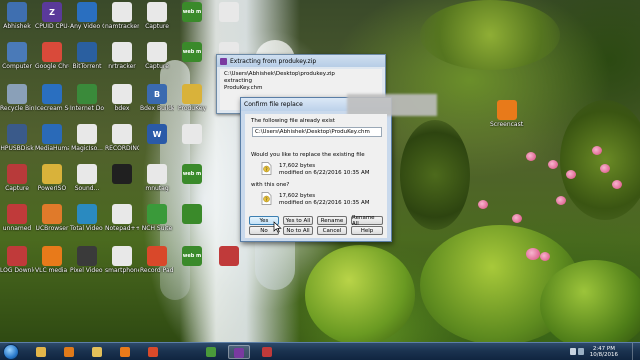  Describe the element at coordinates (52, 178) in the screenshot. I see `desktop-icon: PowerISO` at that location.